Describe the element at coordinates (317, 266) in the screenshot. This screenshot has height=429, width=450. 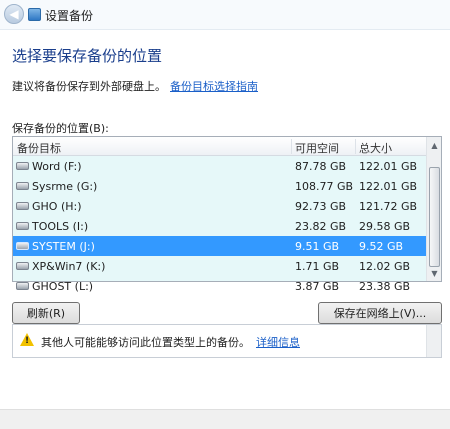
I see `drive-free-space: 1.71 GB` at that location.